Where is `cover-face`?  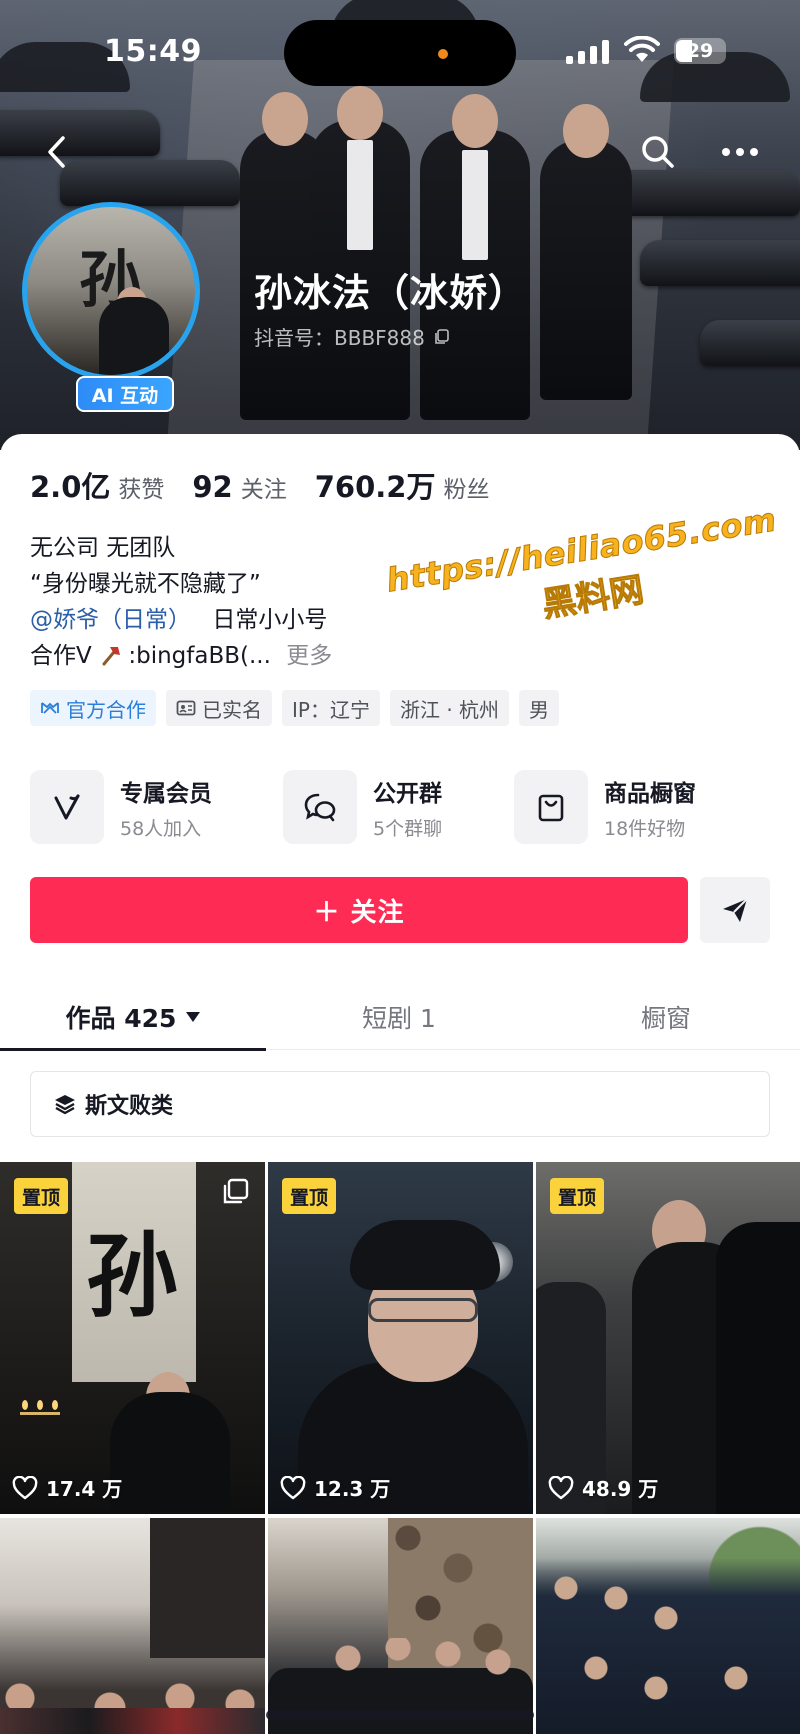 cover-face is located at coordinates (586, 131).